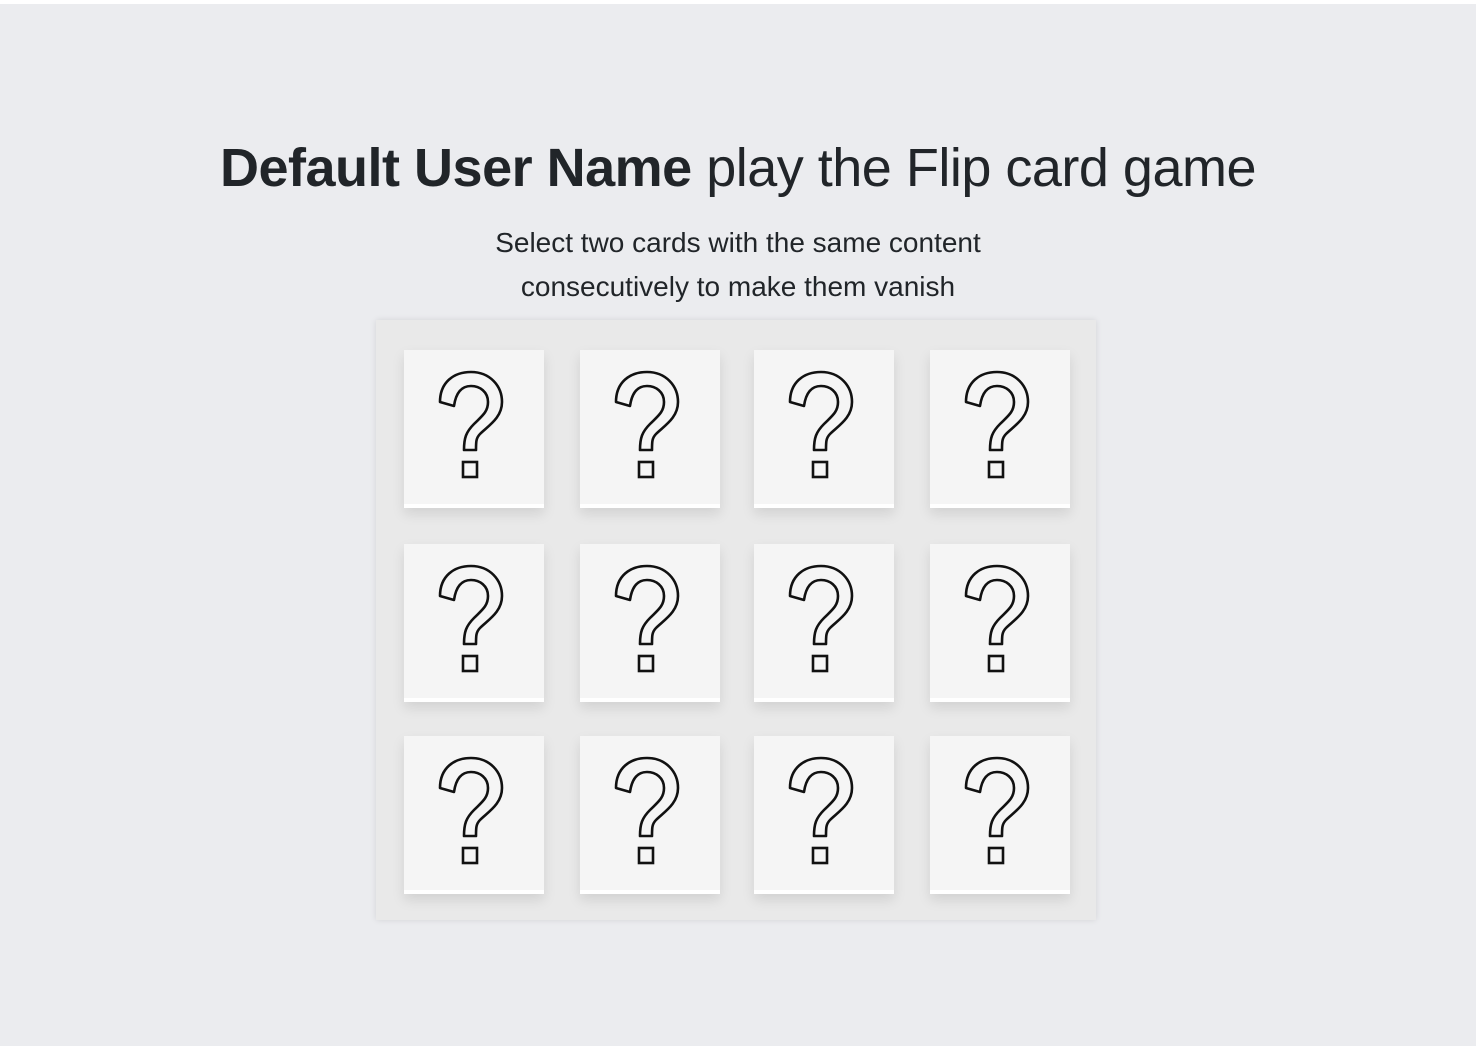 Image resolution: width=1476 pixels, height=1052 pixels. I want to click on instructions-line-1: Select two cards with the same content, so click(738, 242).